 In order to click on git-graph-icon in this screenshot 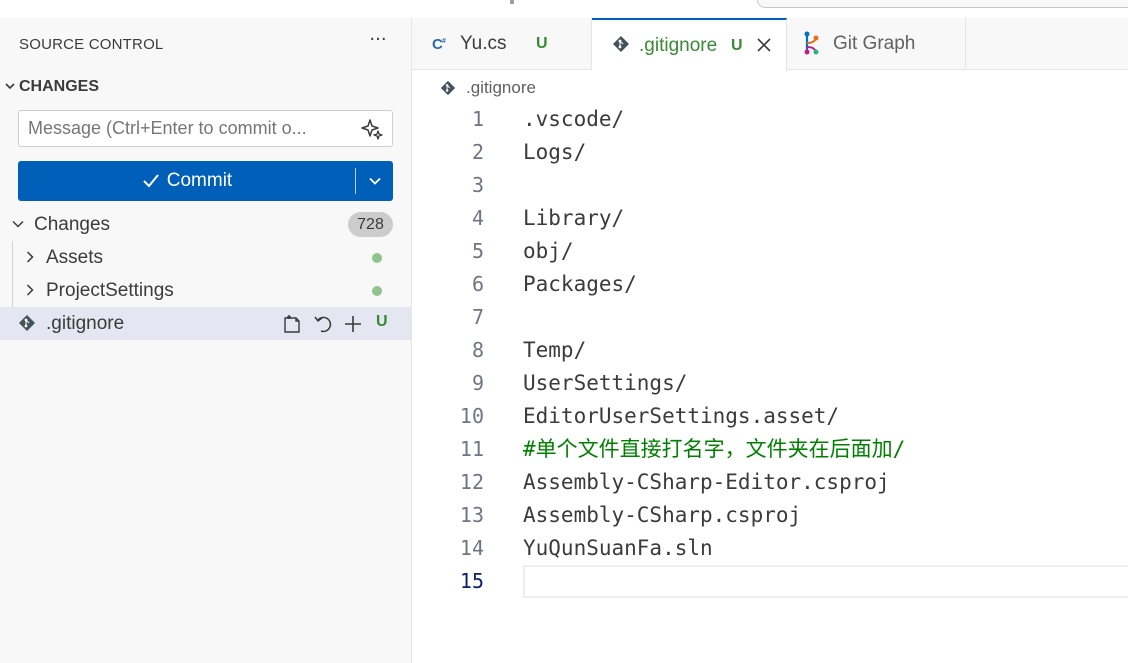, I will do `click(811, 43)`.